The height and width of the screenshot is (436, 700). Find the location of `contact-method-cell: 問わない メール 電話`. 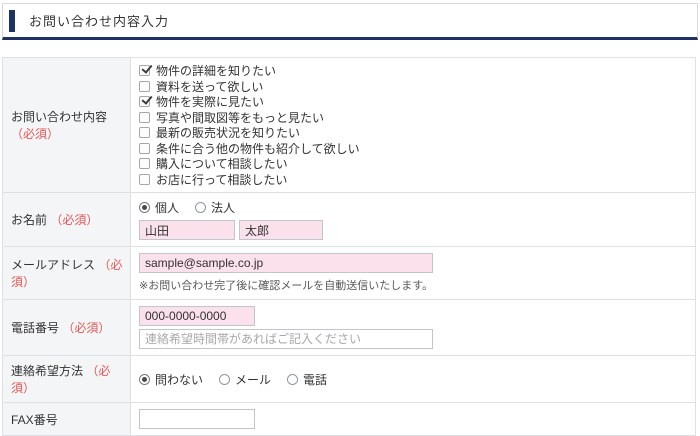

contact-method-cell: 問わない メール 電話 is located at coordinates (413, 379).